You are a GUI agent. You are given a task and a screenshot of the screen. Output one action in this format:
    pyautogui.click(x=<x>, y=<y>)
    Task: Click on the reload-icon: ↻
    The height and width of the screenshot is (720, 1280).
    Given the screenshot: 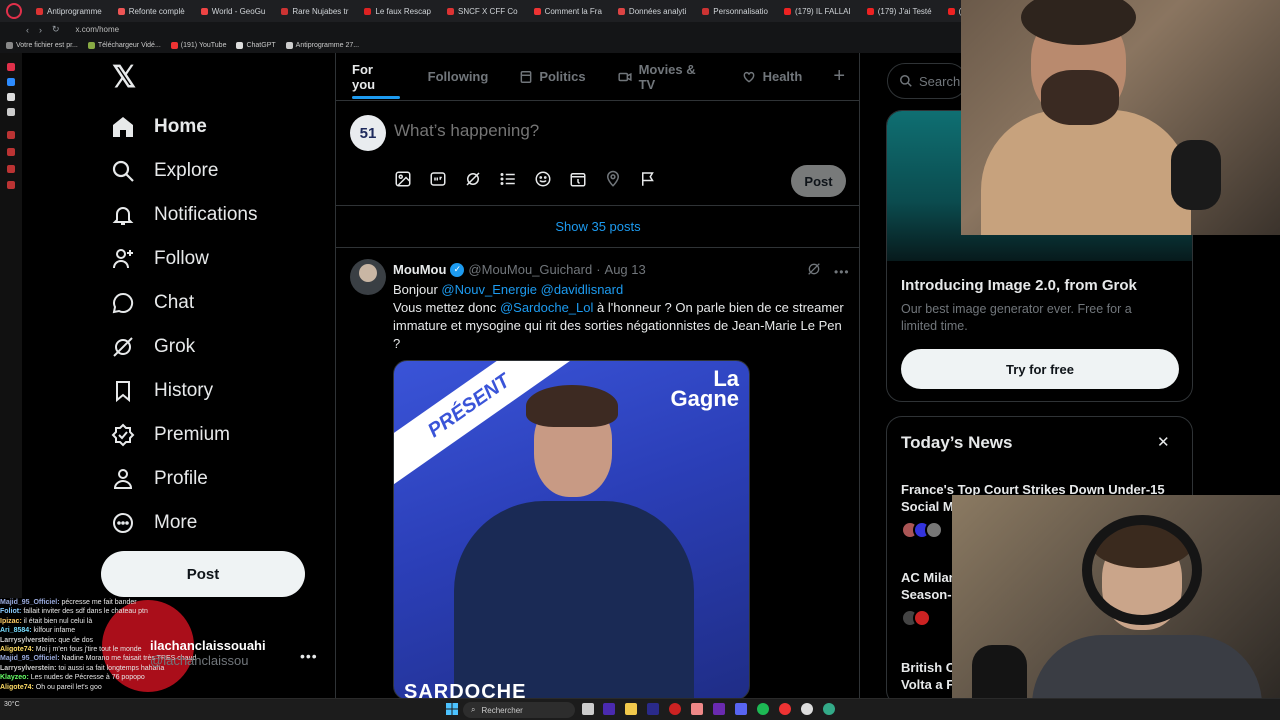 What is the action you would take?
    pyautogui.click(x=56, y=29)
    